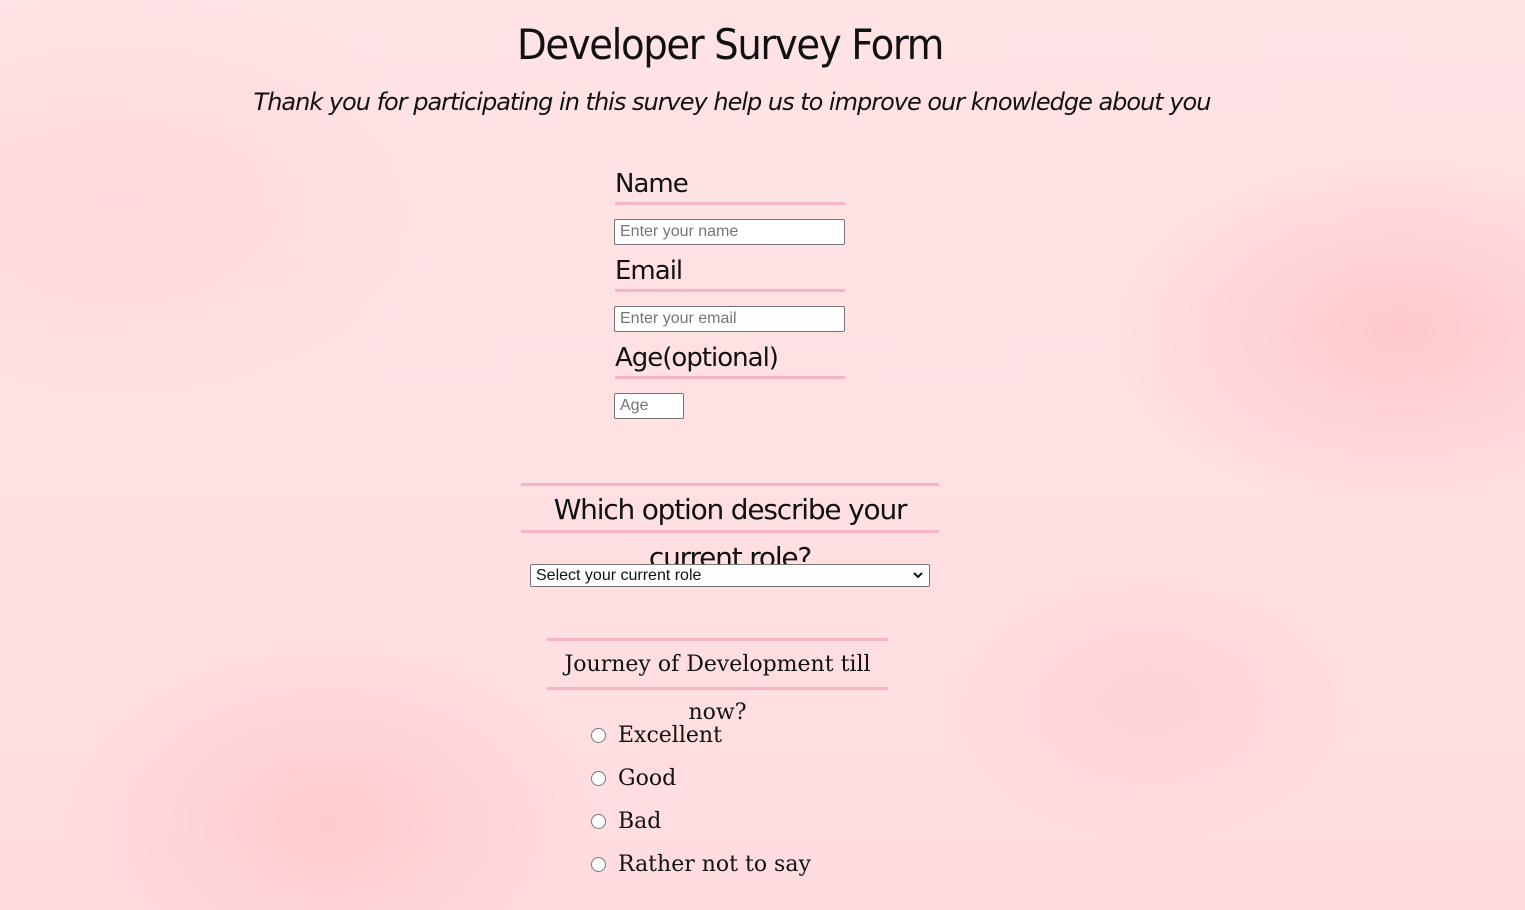 The image size is (1525, 910). What do you see at coordinates (729, 319) in the screenshot?
I see `email-input` at bounding box center [729, 319].